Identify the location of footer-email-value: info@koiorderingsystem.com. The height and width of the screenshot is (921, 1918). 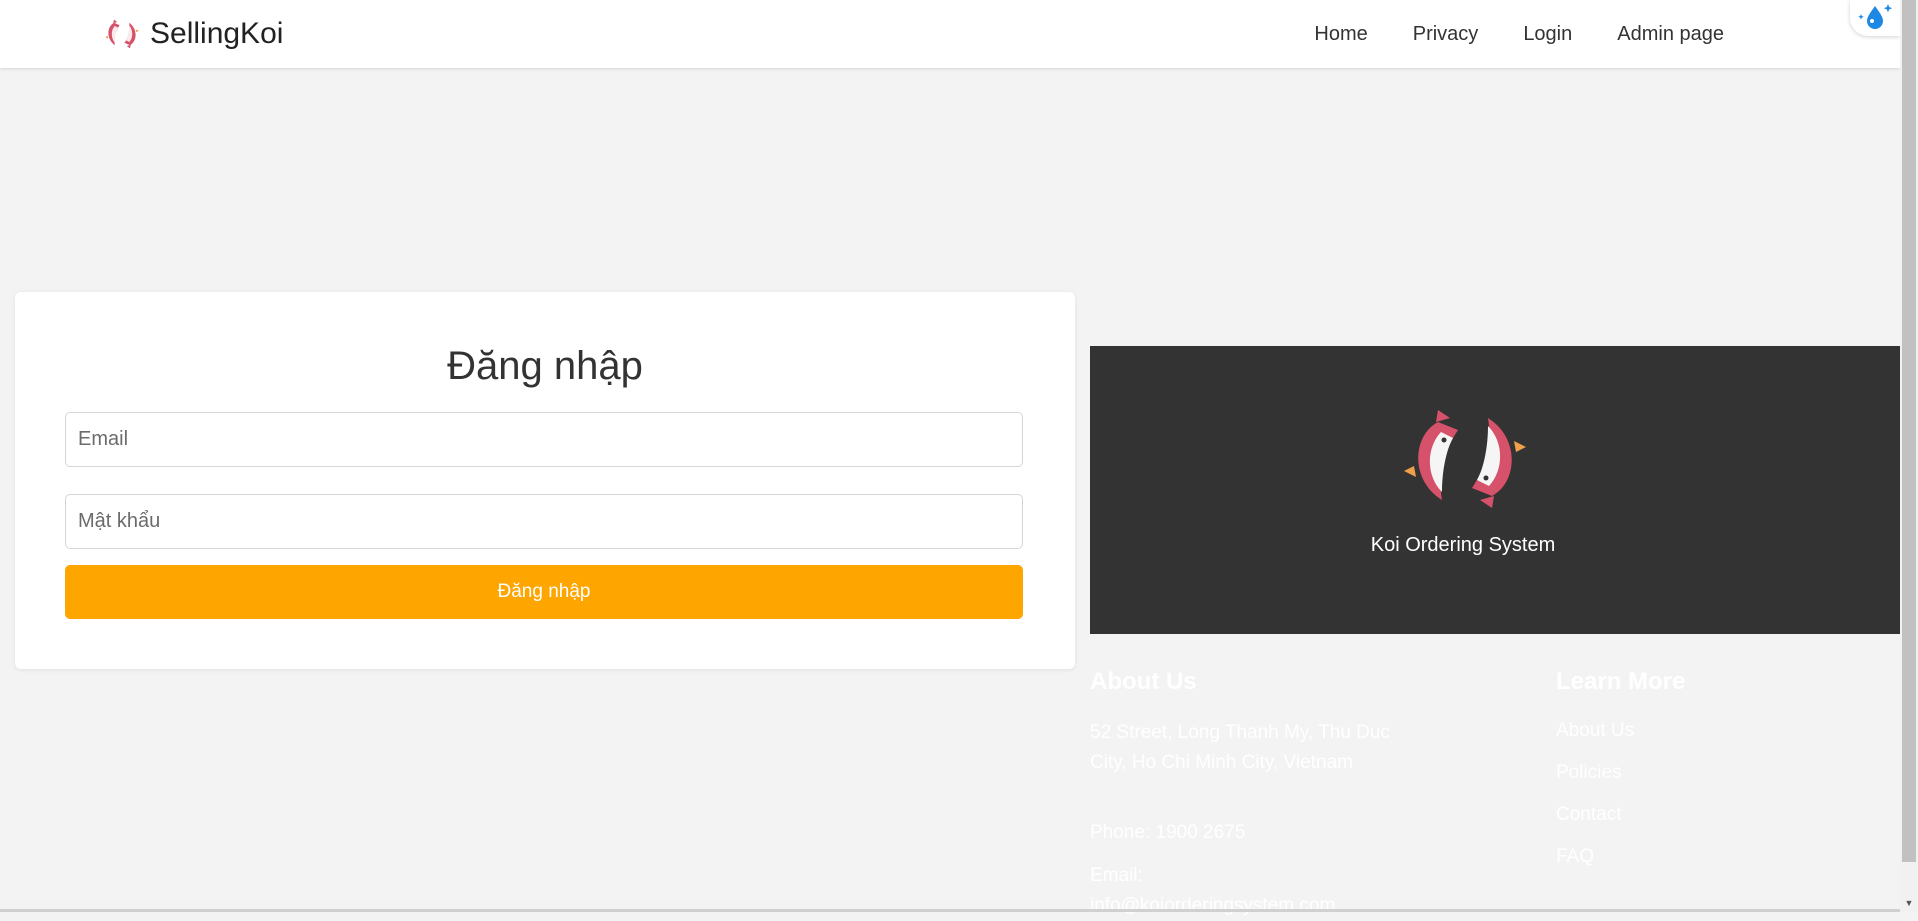
(1260, 906).